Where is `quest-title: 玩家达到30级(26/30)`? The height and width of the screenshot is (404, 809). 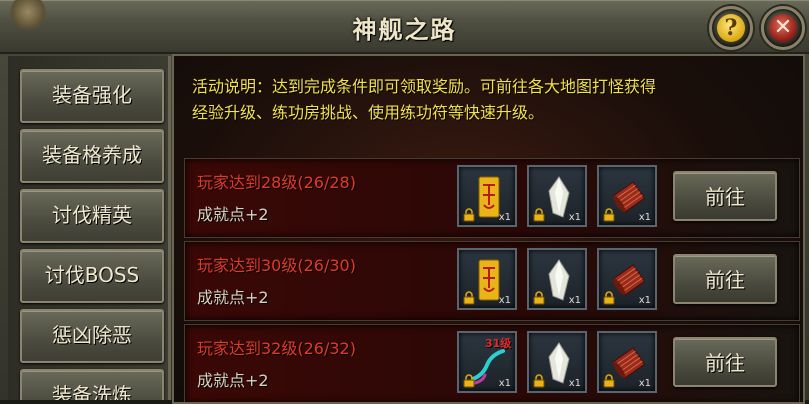 quest-title: 玩家达到30级(26/30) is located at coordinates (276, 265).